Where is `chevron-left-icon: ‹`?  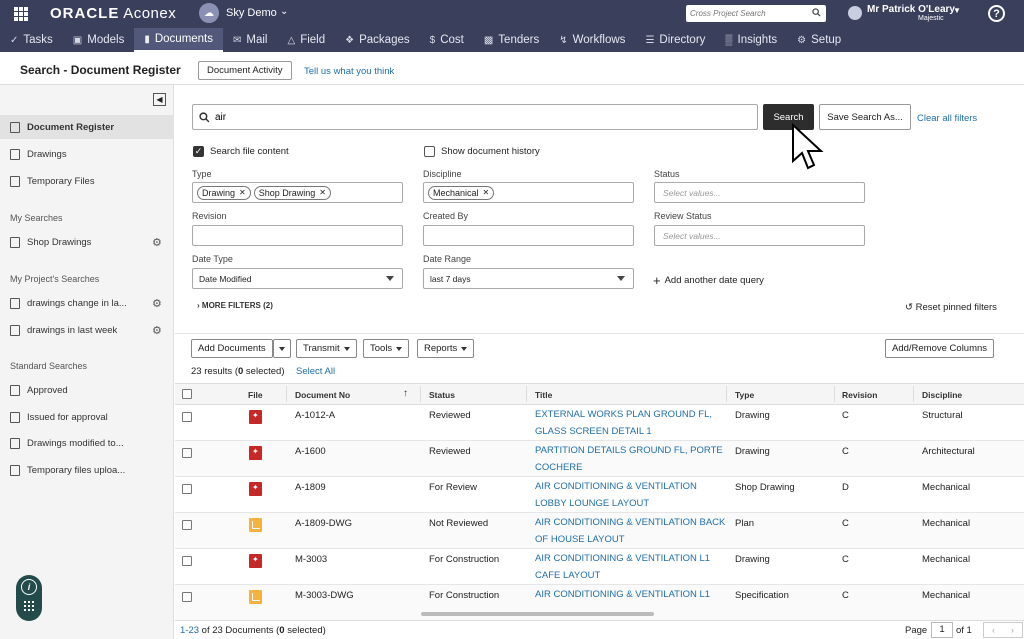
chevron-left-icon: ‹ is located at coordinates (993, 630).